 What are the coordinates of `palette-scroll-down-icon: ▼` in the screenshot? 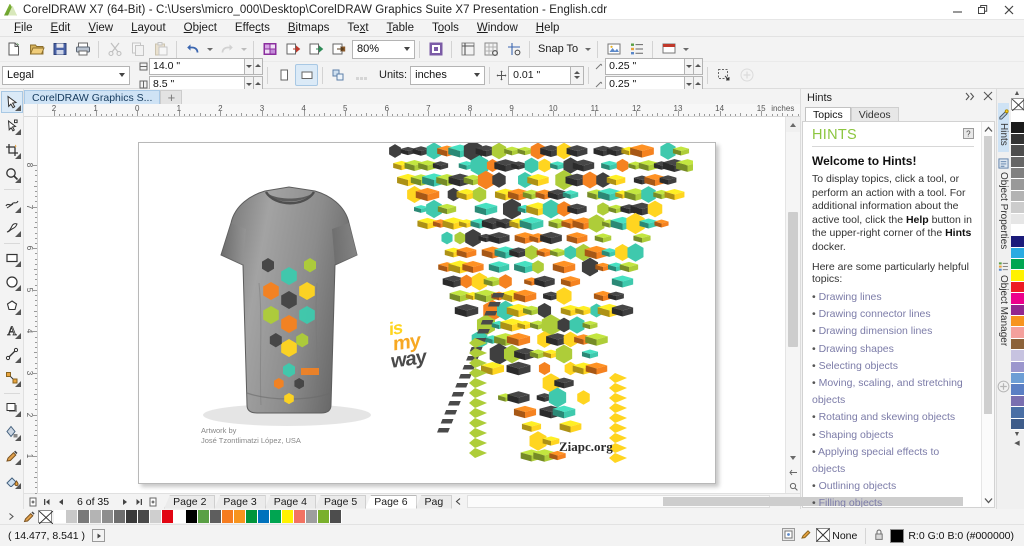 It's located at (1017, 434).